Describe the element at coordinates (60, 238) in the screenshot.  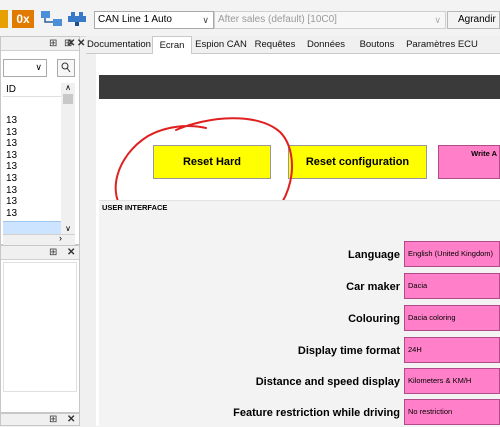
I see `scroll-right-icon: ›` at that location.